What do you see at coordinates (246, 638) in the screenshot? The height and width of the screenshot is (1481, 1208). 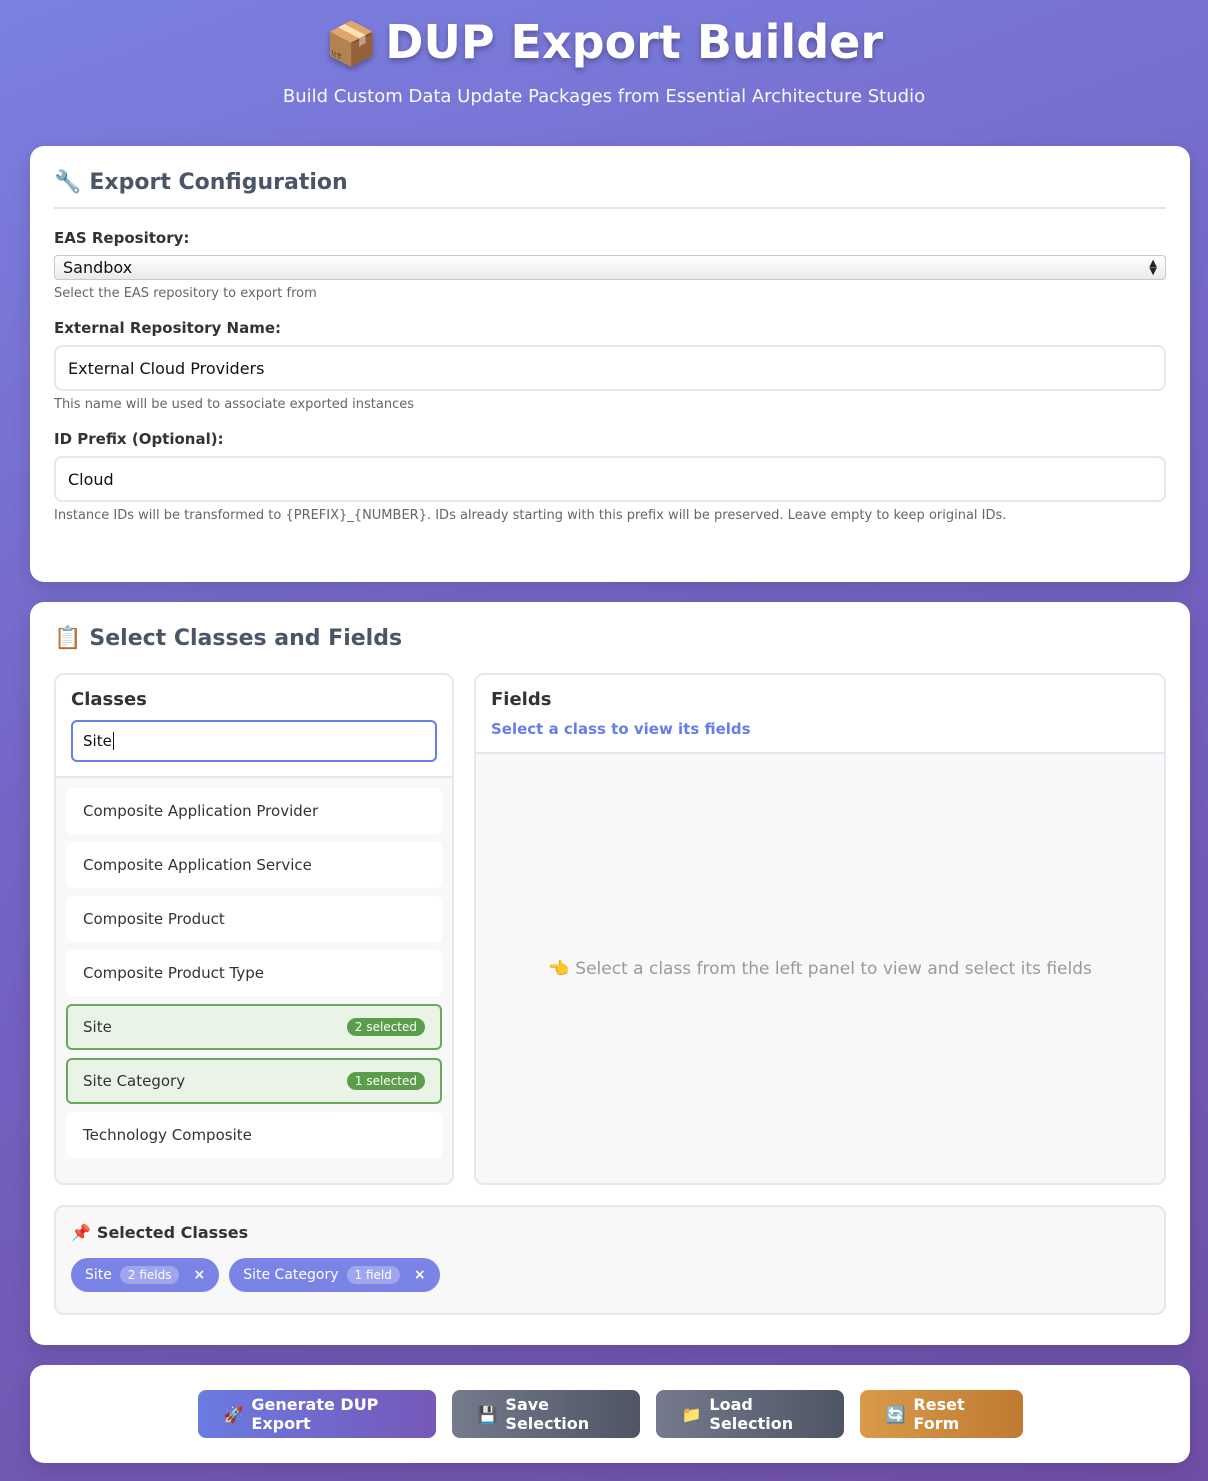 I see `select-classes-heading: Select Classes and Fields` at bounding box center [246, 638].